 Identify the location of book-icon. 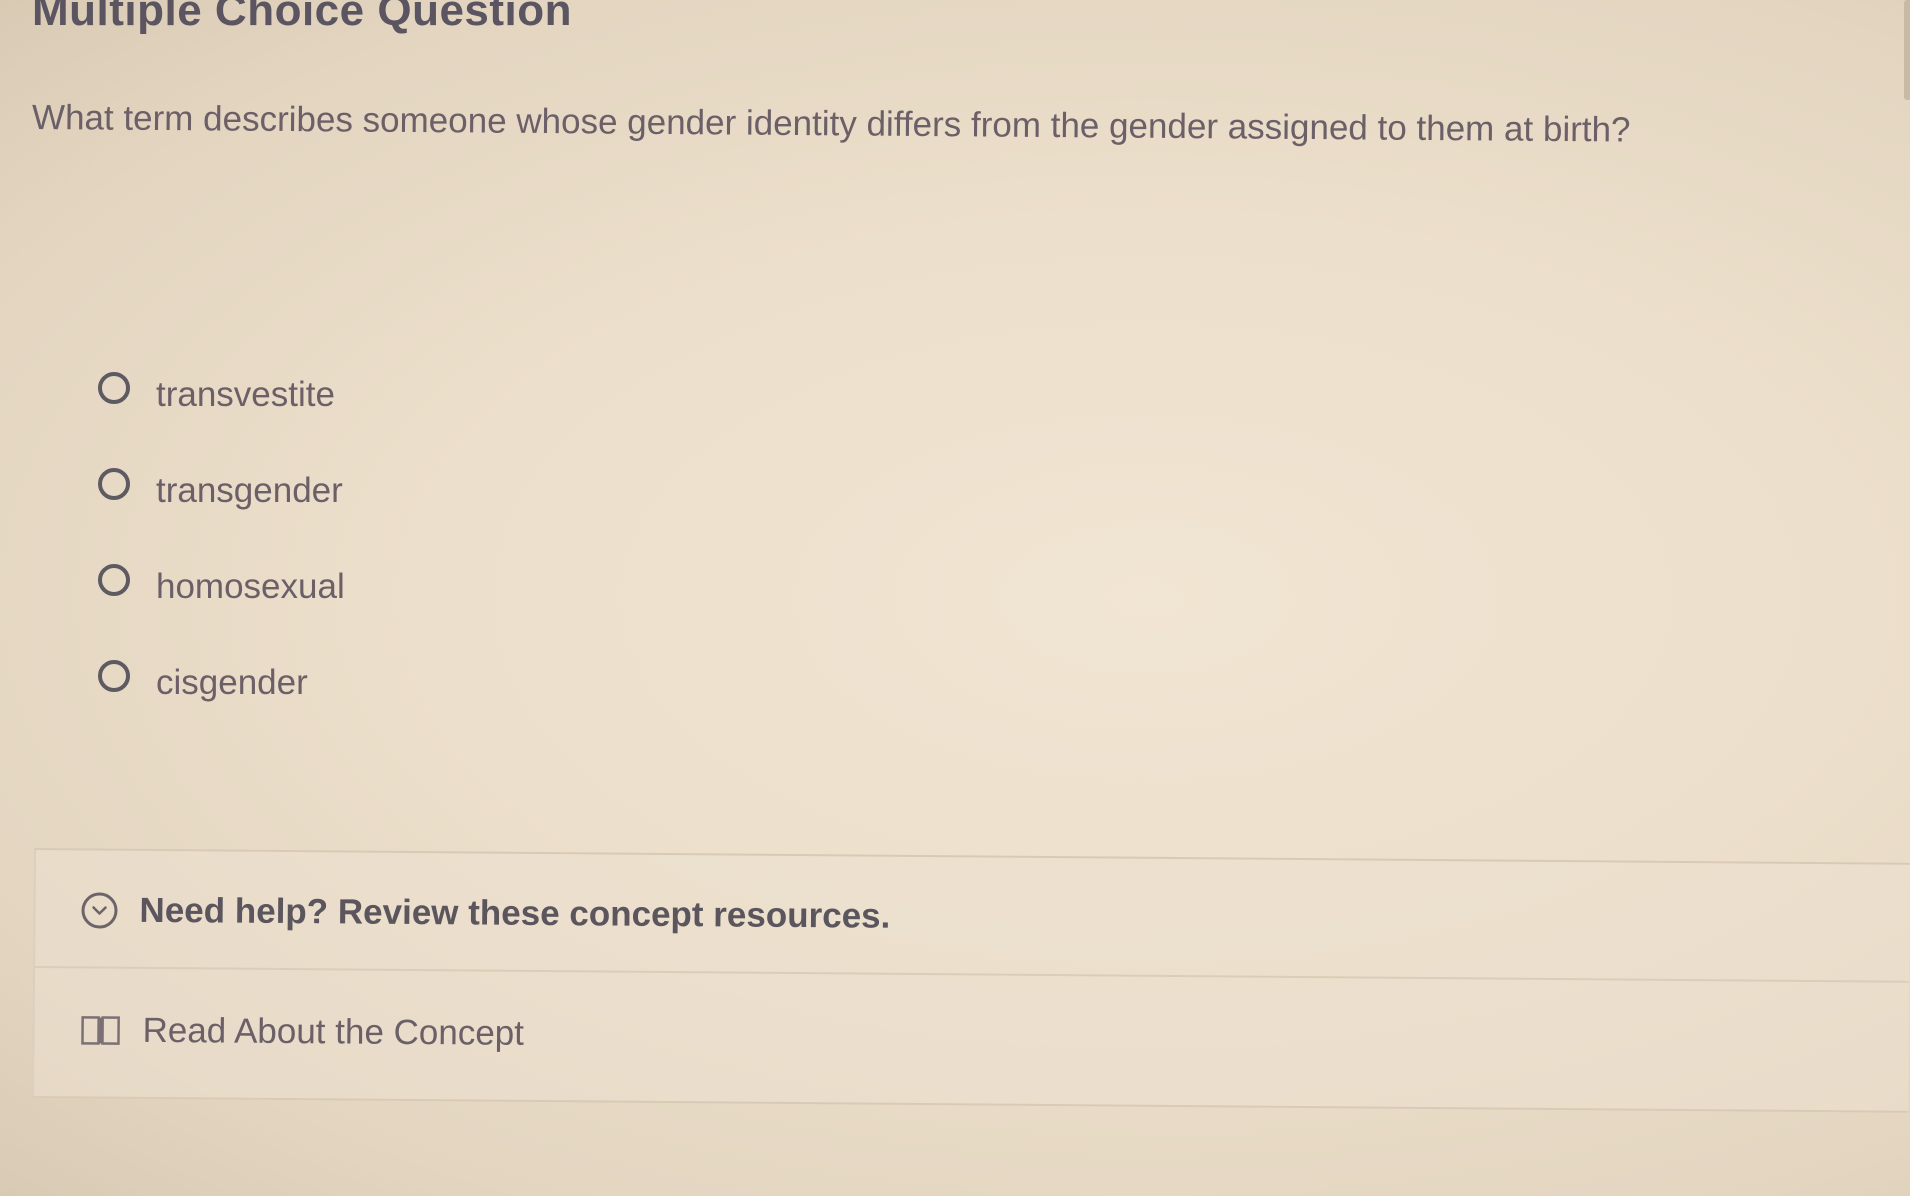
(100, 1030).